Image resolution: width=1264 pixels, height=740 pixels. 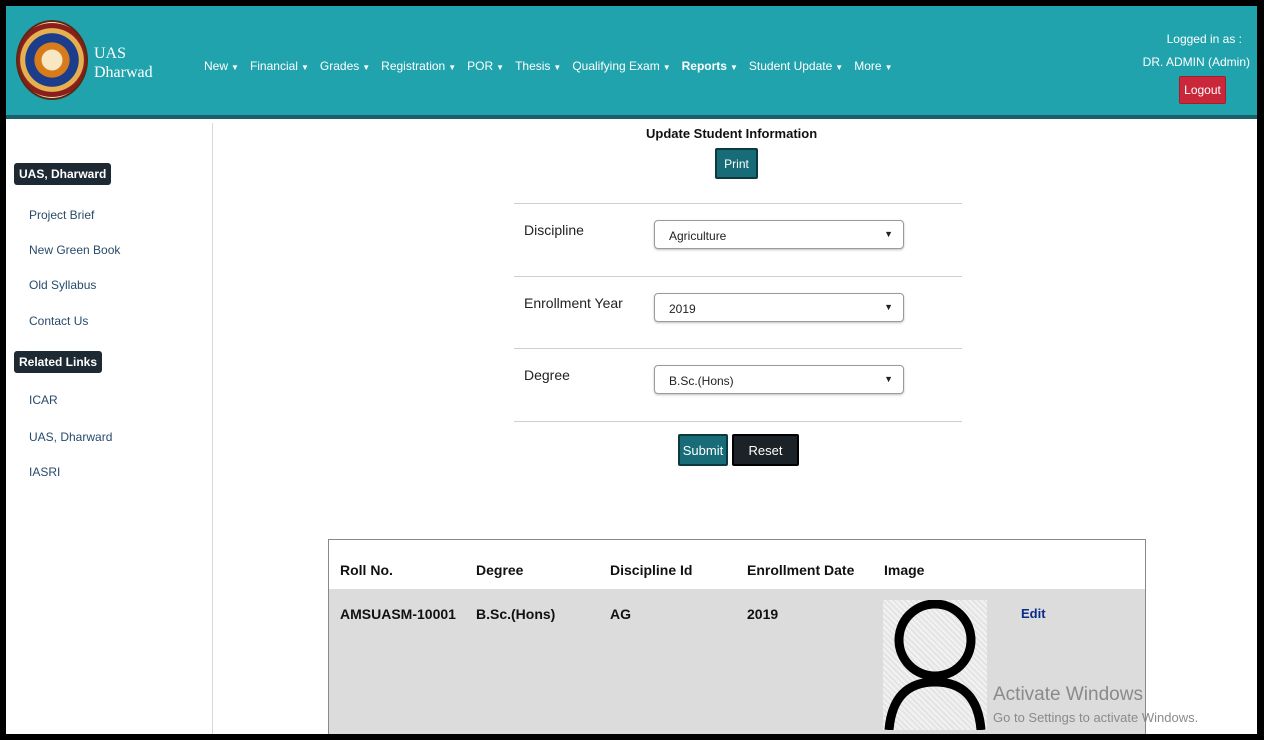 I want to click on logged-in-user: DR. ADMIN (Admin), so click(x=1196, y=62).